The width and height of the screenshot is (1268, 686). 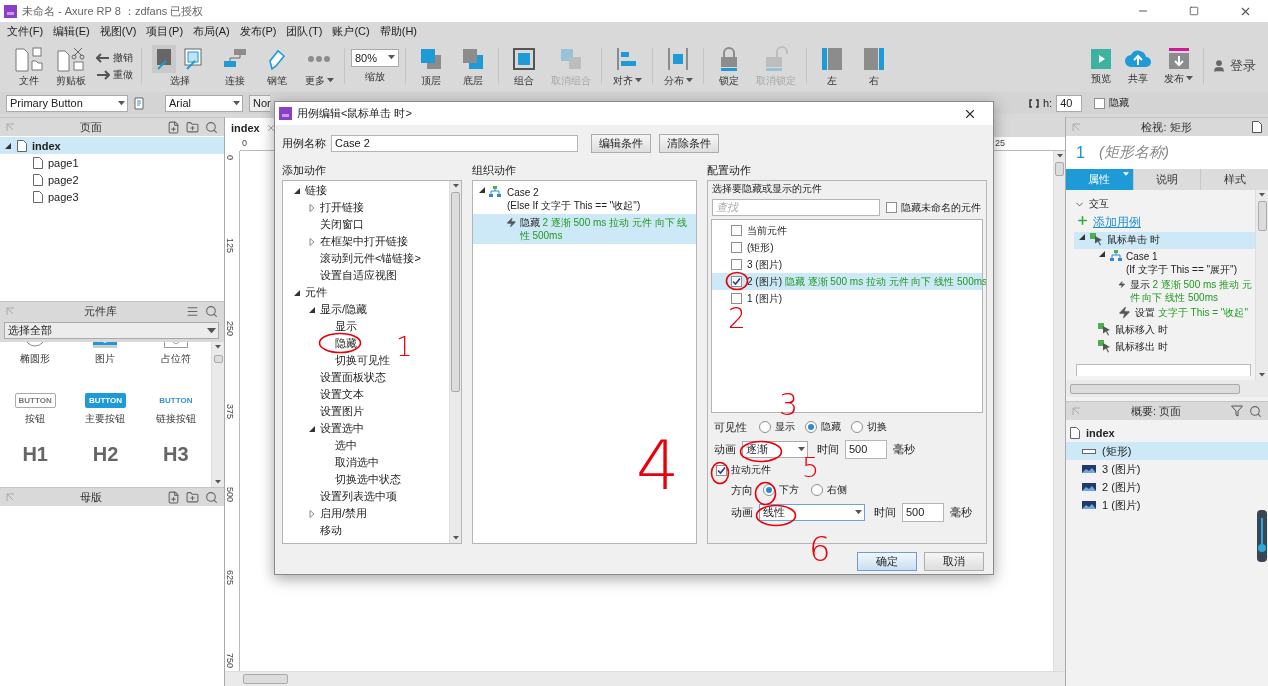 I want to click on outline-item: 3 (图片), so click(x=1167, y=469).